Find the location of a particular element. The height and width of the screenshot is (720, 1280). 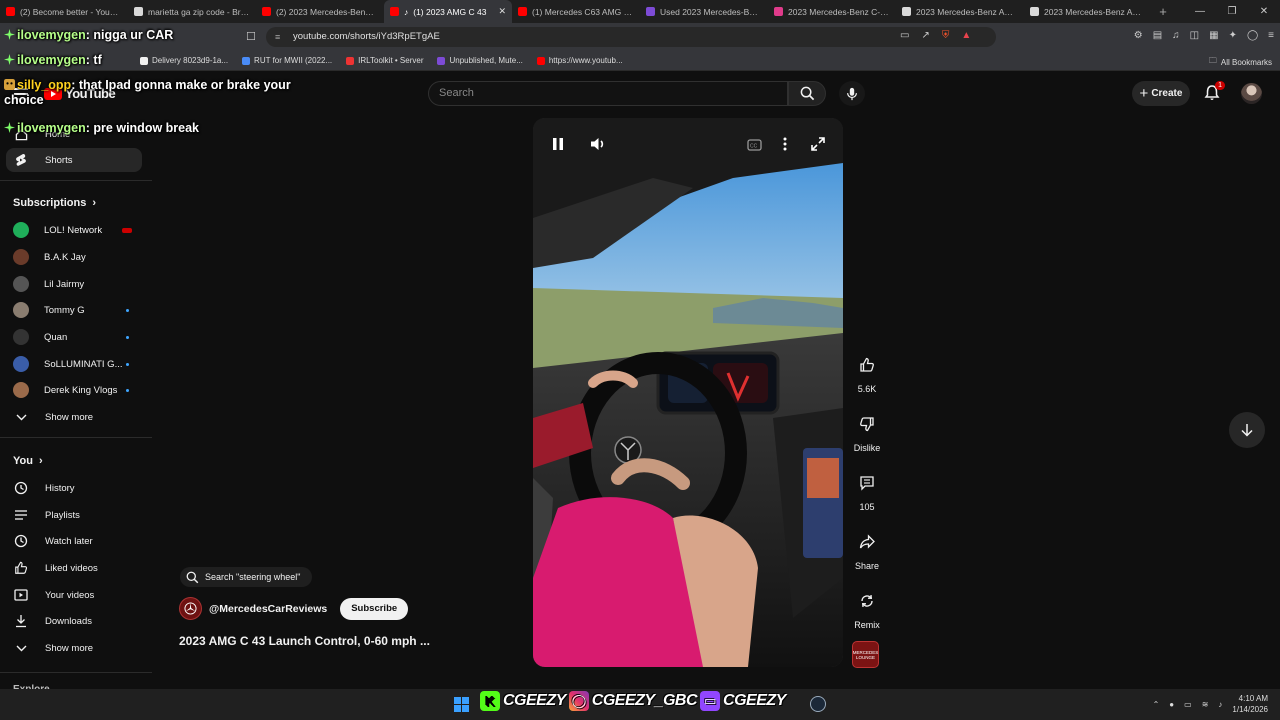

clock: 4:10 AM 1/14/2026 is located at coordinates (1250, 704).